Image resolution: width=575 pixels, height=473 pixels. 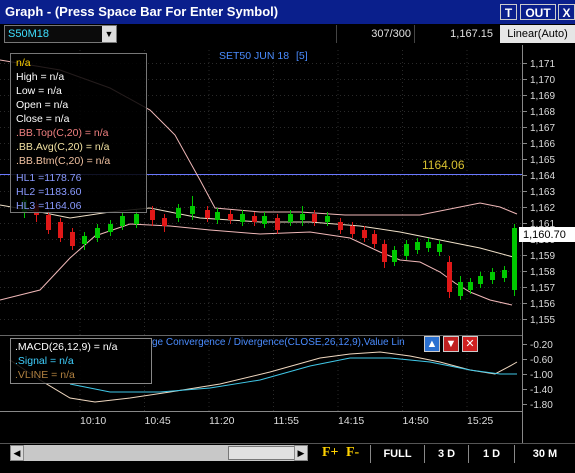 What do you see at coordinates (302, 56) in the screenshot?
I see `chart-period: [5]` at bounding box center [302, 56].